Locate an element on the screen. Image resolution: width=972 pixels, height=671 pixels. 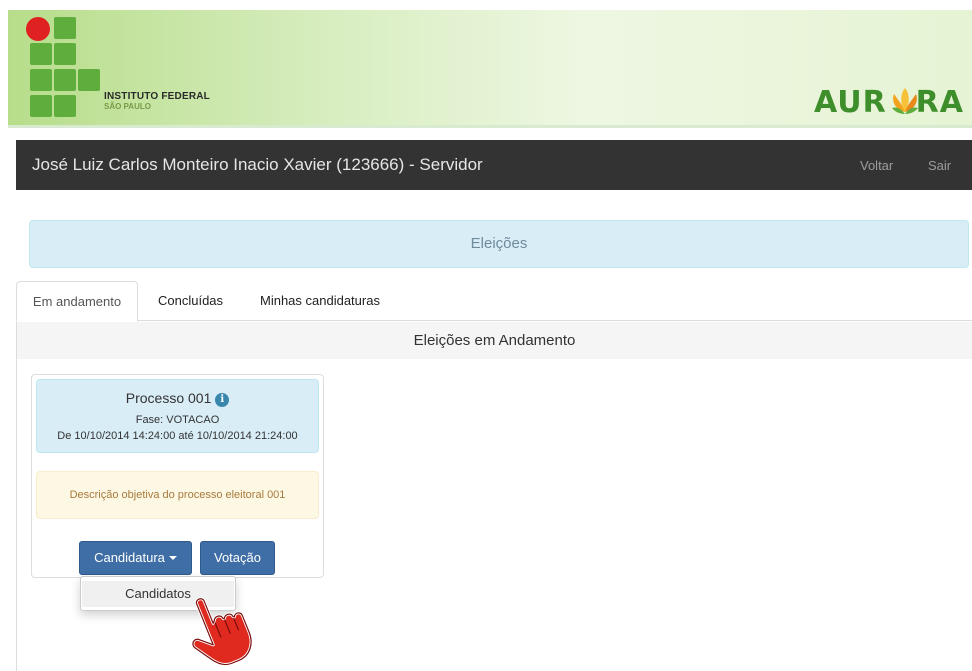
tab-em-andamento: Em andamento is located at coordinates (77, 301).